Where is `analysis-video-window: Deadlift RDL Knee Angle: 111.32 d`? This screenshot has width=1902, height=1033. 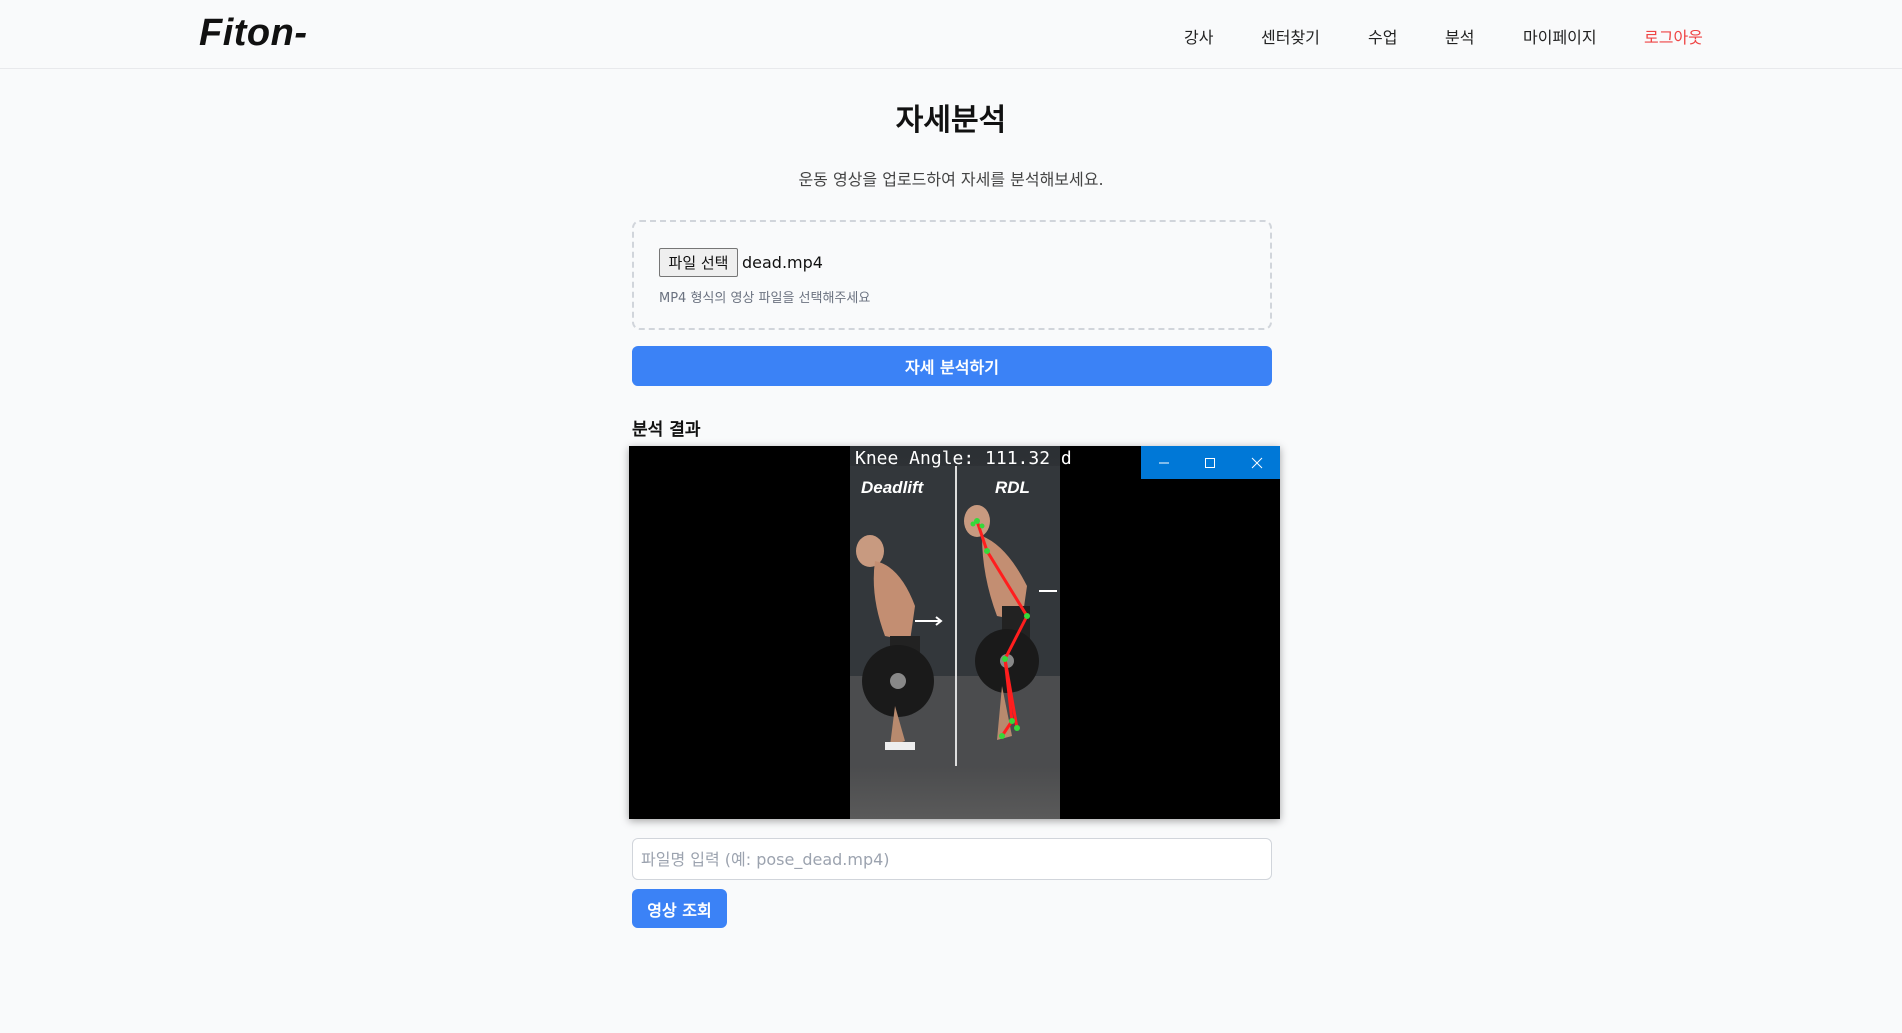 analysis-video-window: Deadlift RDL Knee Angle: 111.32 d is located at coordinates (954, 632).